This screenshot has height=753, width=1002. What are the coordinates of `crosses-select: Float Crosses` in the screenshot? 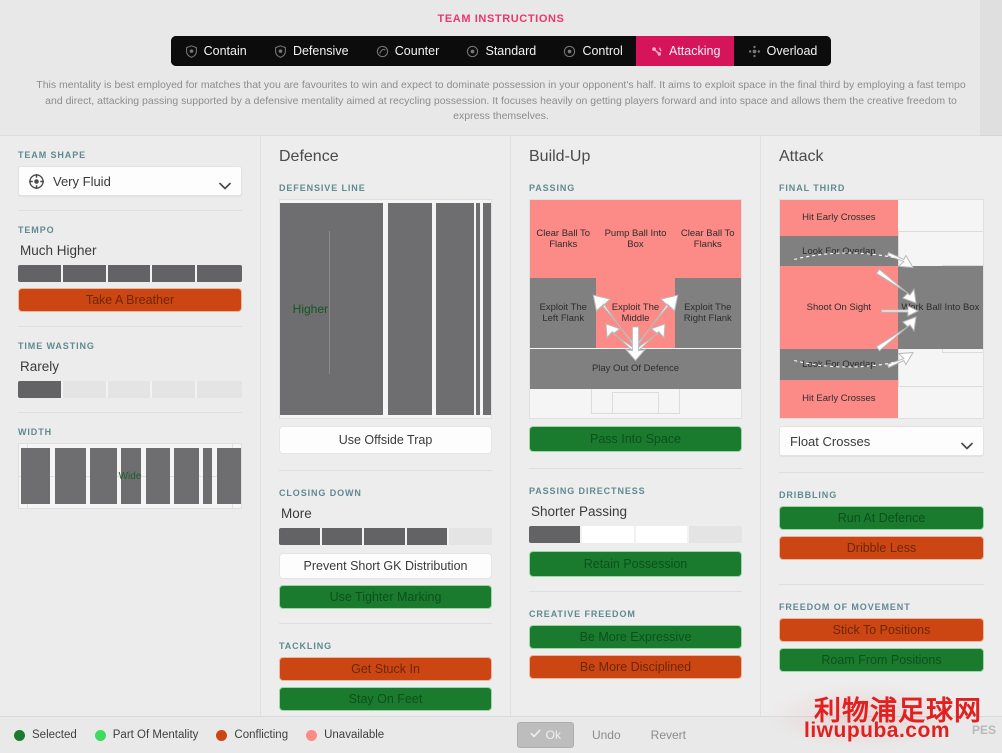 It's located at (881, 441).